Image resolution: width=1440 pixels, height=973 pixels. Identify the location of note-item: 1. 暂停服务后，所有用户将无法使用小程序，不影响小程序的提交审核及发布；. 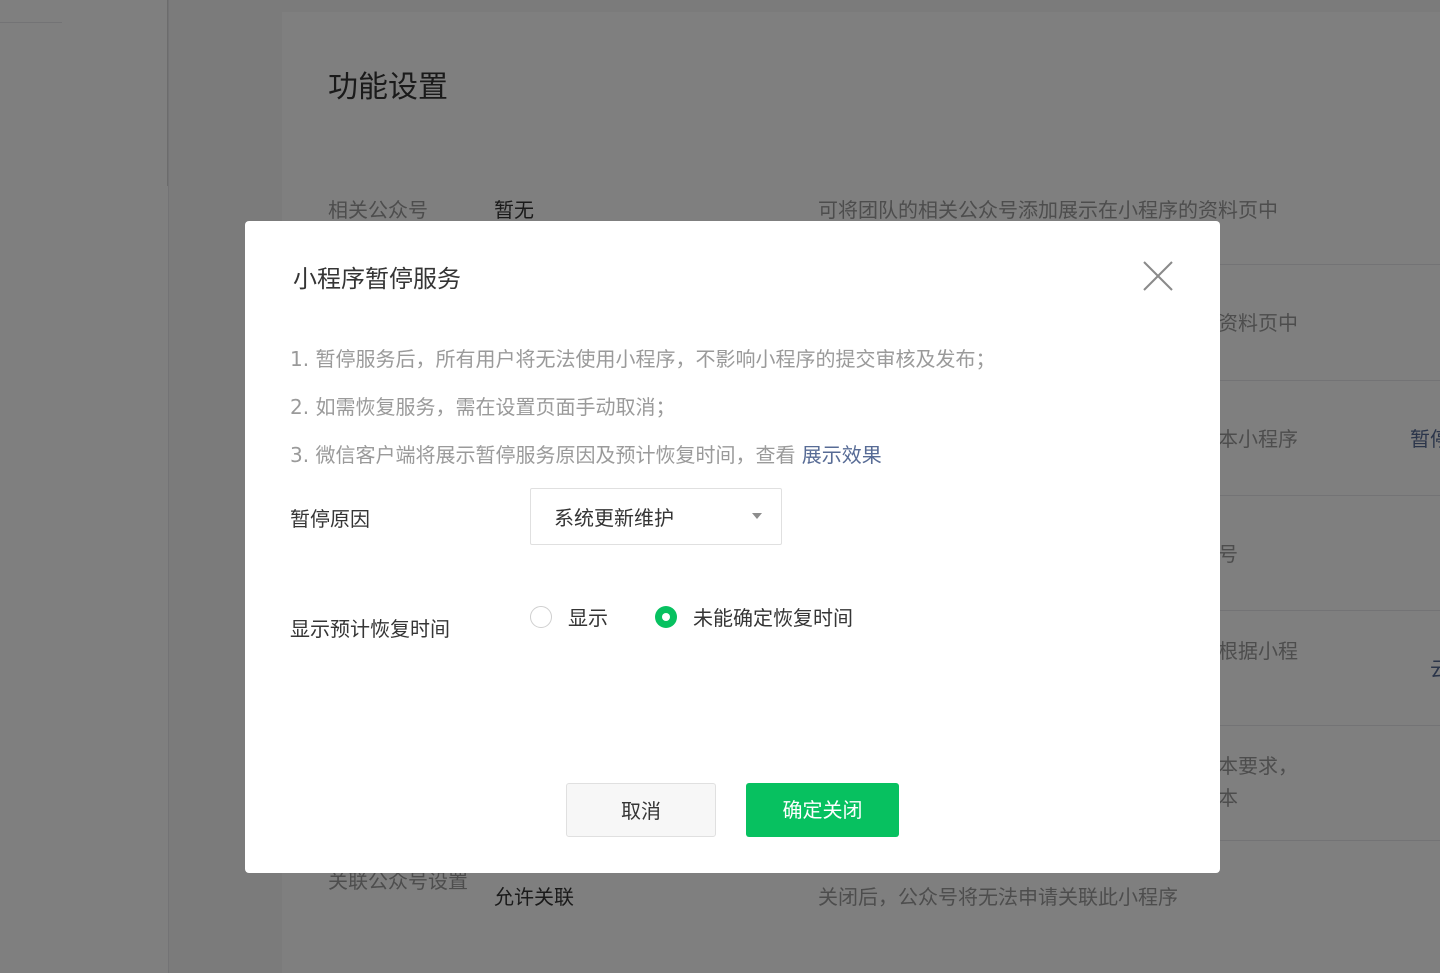
(643, 359).